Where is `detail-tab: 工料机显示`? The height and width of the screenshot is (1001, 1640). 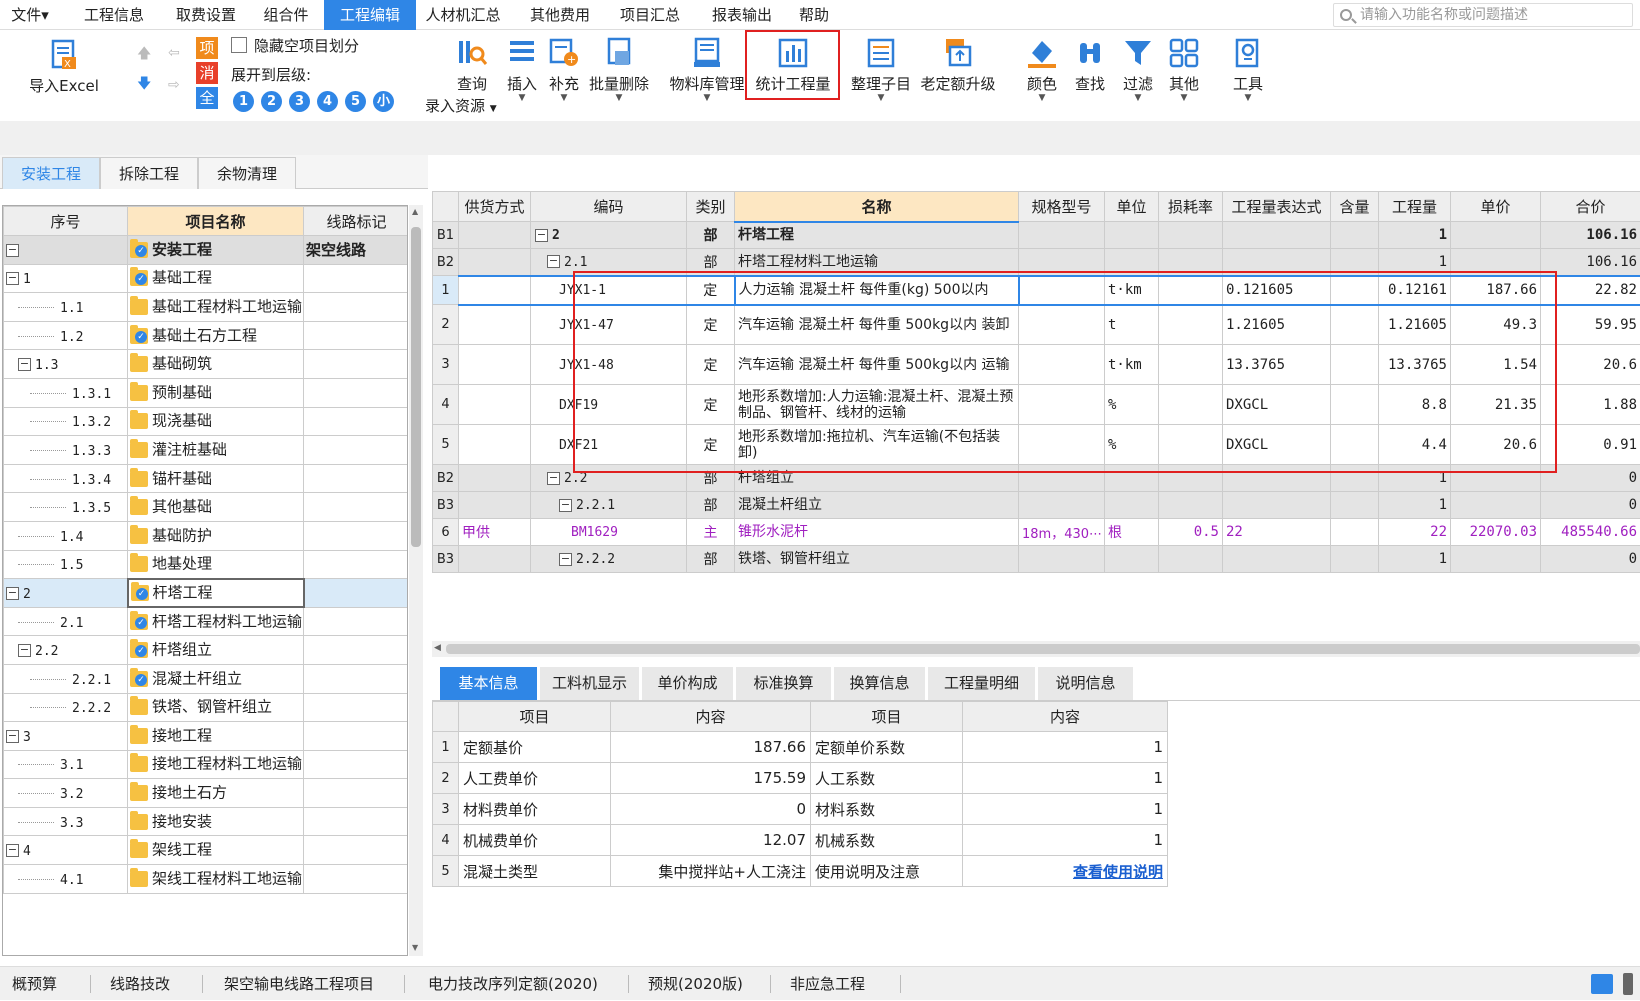 detail-tab: 工料机显示 is located at coordinates (590, 683).